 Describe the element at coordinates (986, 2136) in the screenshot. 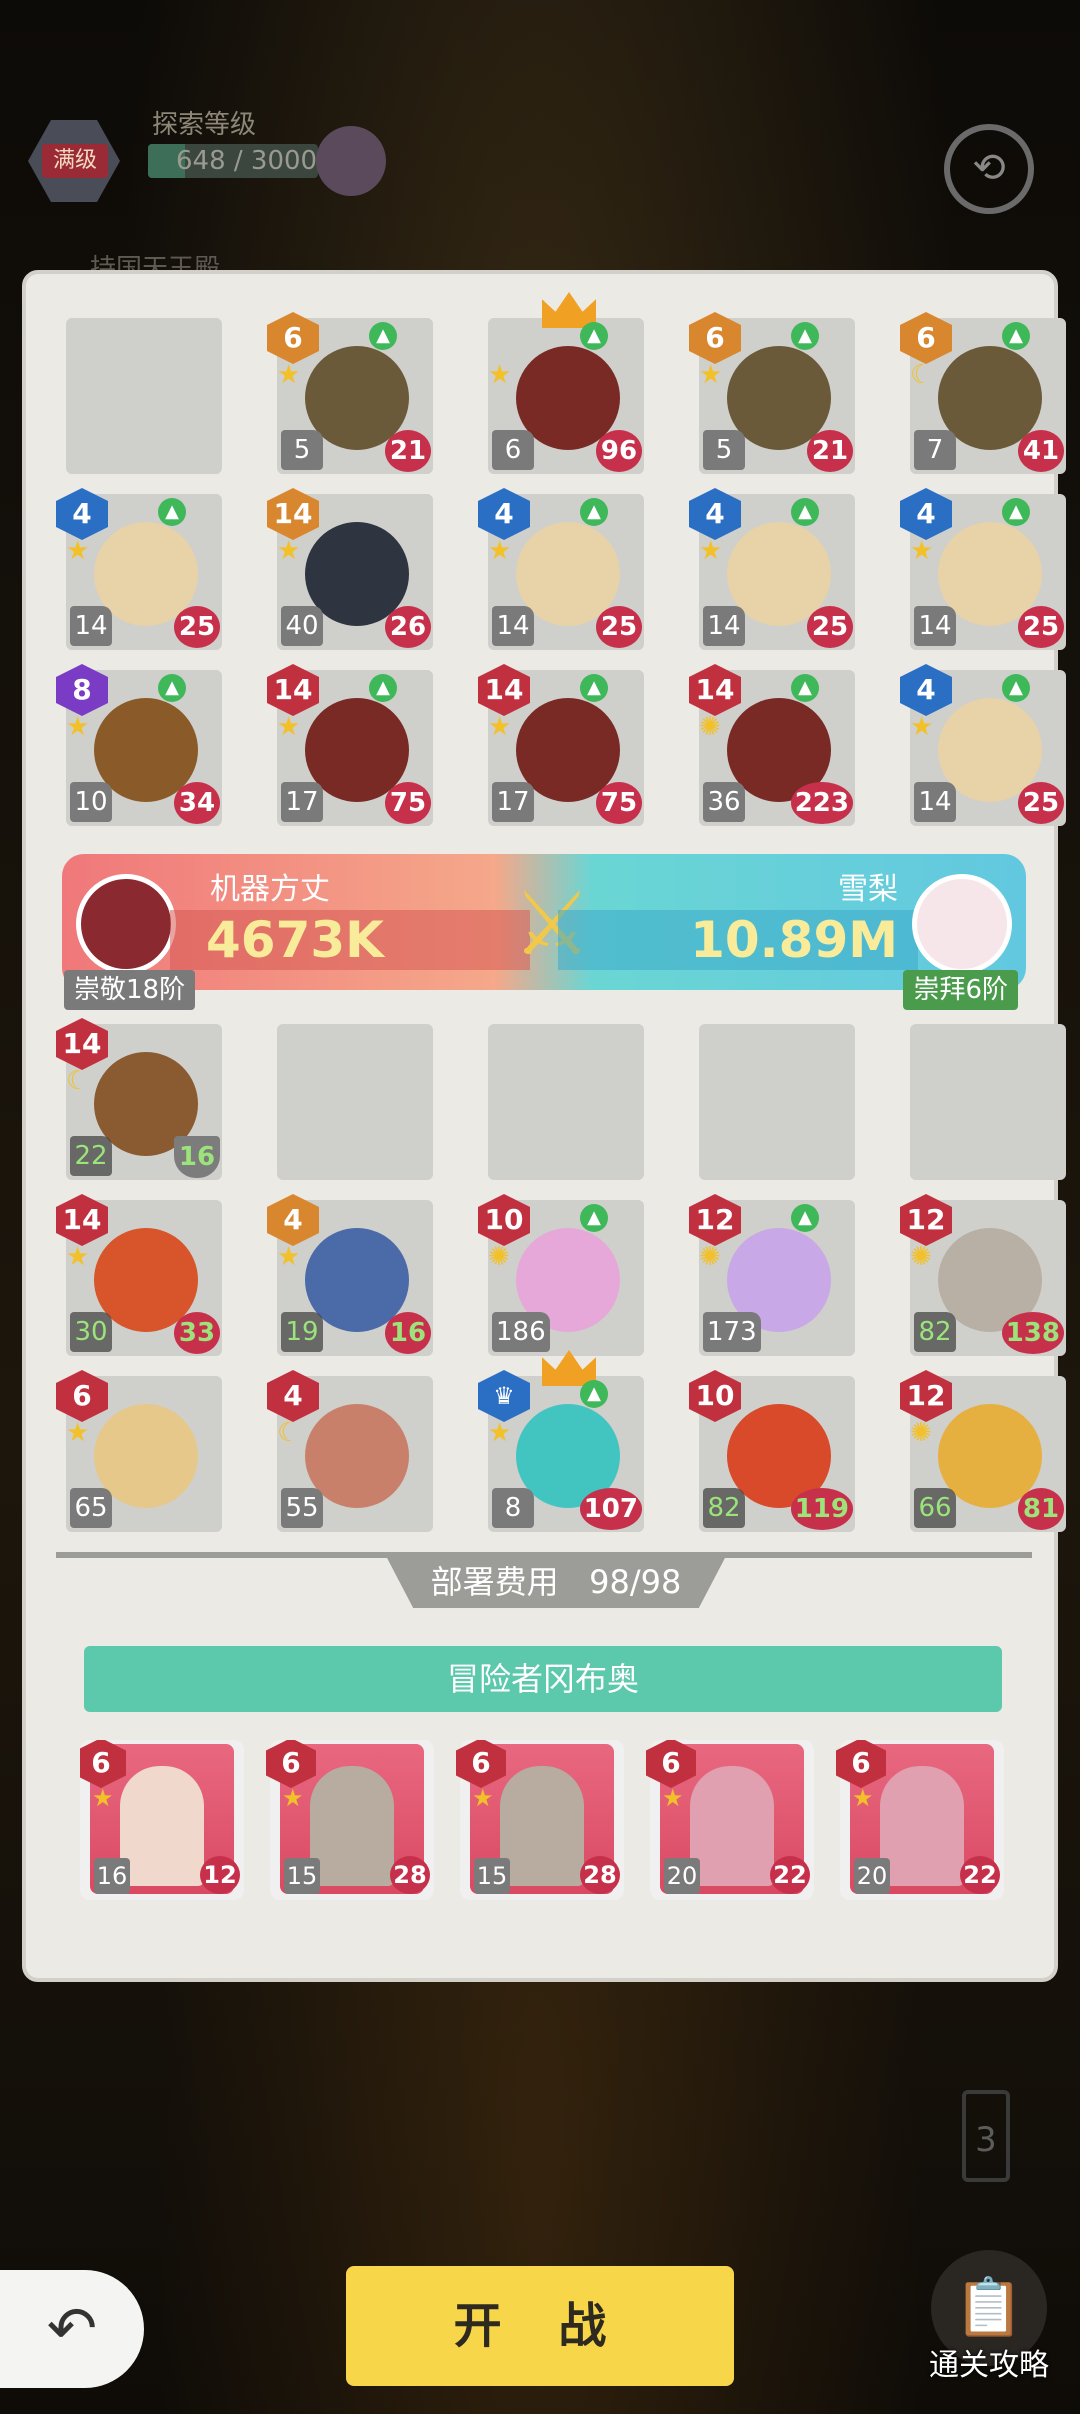

I see `battery-counter: 3` at that location.